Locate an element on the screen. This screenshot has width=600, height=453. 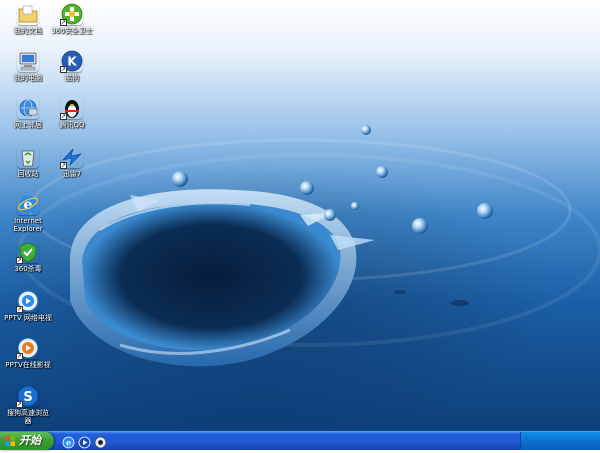
desktop-icon-label: 网上邻居 is located at coordinates (28, 125).